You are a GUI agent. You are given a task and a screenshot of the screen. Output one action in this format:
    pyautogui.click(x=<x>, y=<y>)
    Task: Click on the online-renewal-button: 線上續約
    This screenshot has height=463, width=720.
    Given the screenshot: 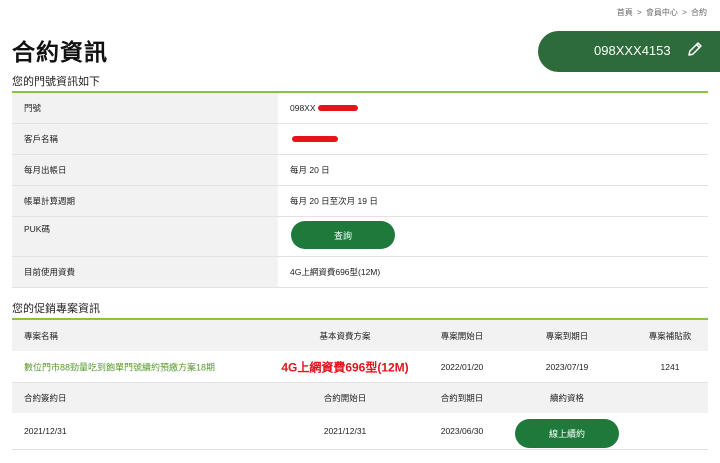 What is the action you would take?
    pyautogui.click(x=567, y=433)
    